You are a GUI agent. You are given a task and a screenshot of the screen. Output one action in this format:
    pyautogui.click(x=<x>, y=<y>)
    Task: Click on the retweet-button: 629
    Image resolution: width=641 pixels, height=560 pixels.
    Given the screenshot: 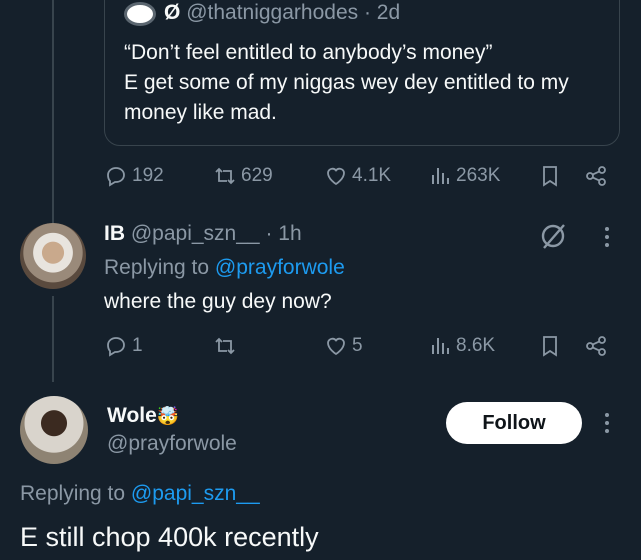 What is the action you would take?
    pyautogui.click(x=243, y=176)
    